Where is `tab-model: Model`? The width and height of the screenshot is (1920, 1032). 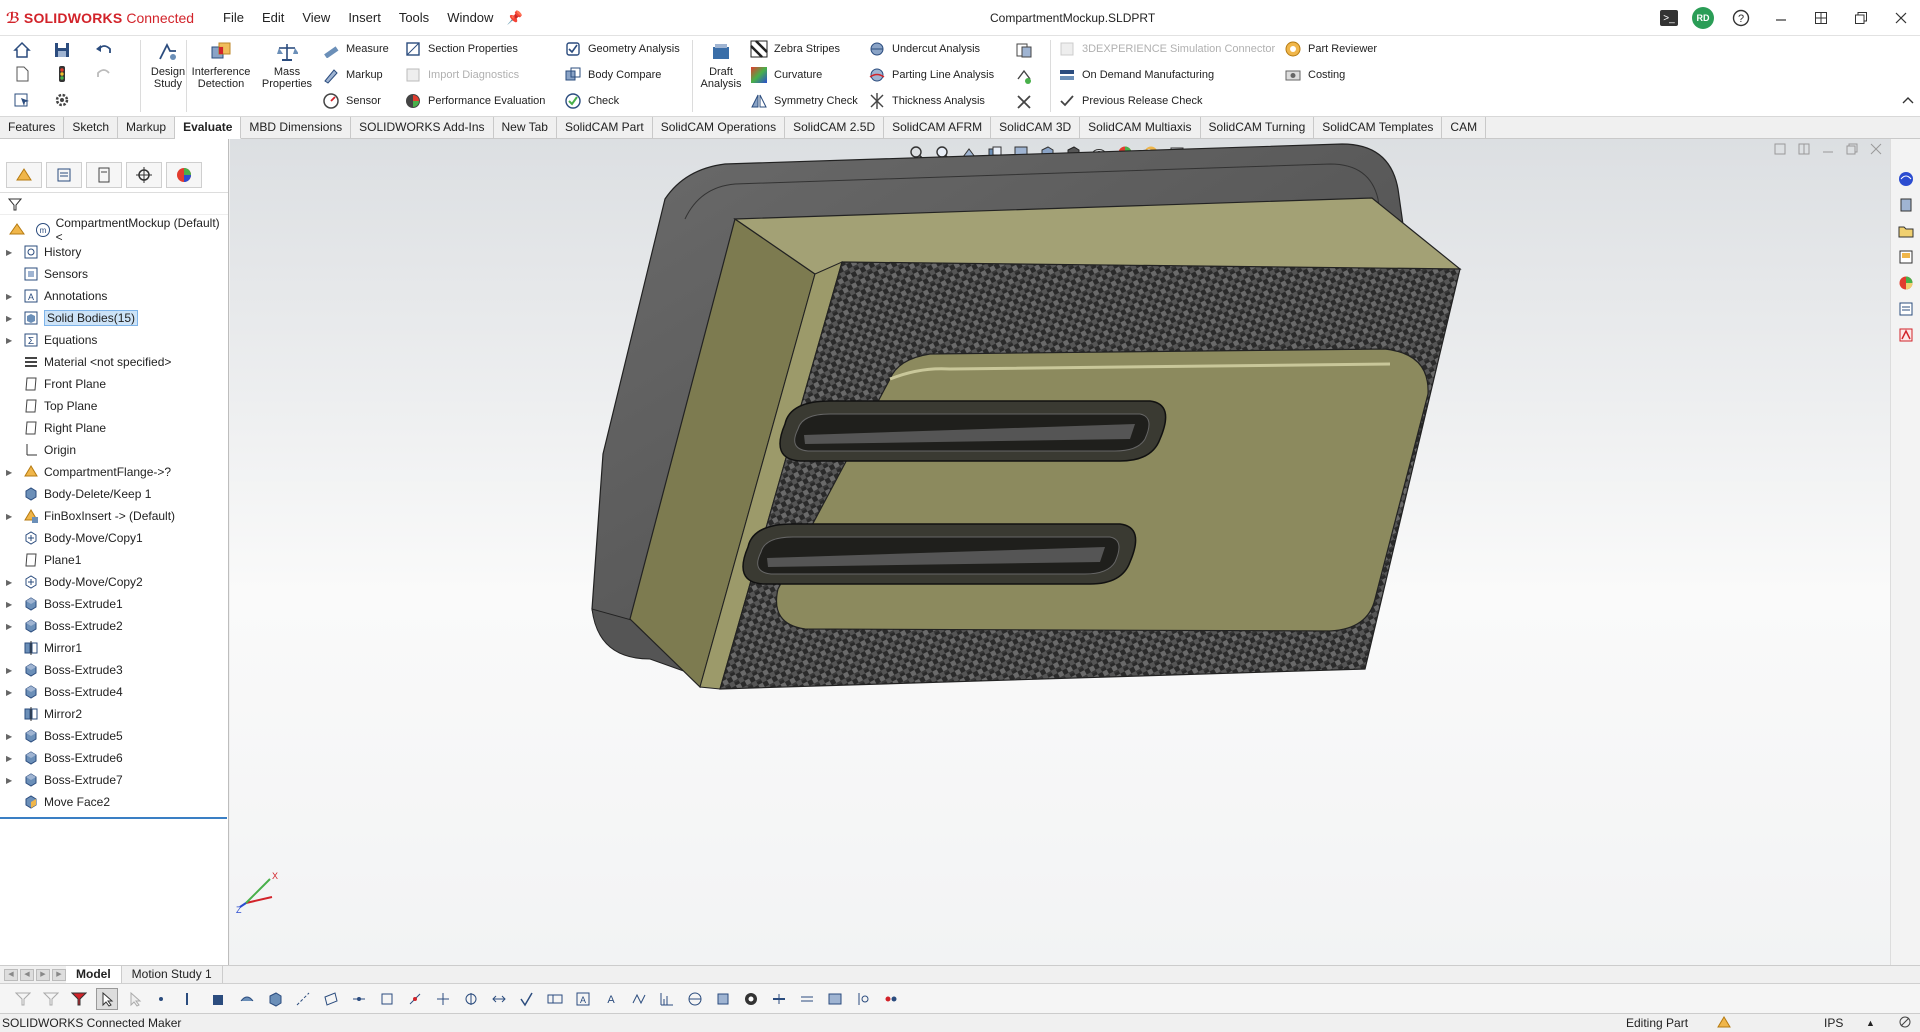 tab-model: Model is located at coordinates (94, 974).